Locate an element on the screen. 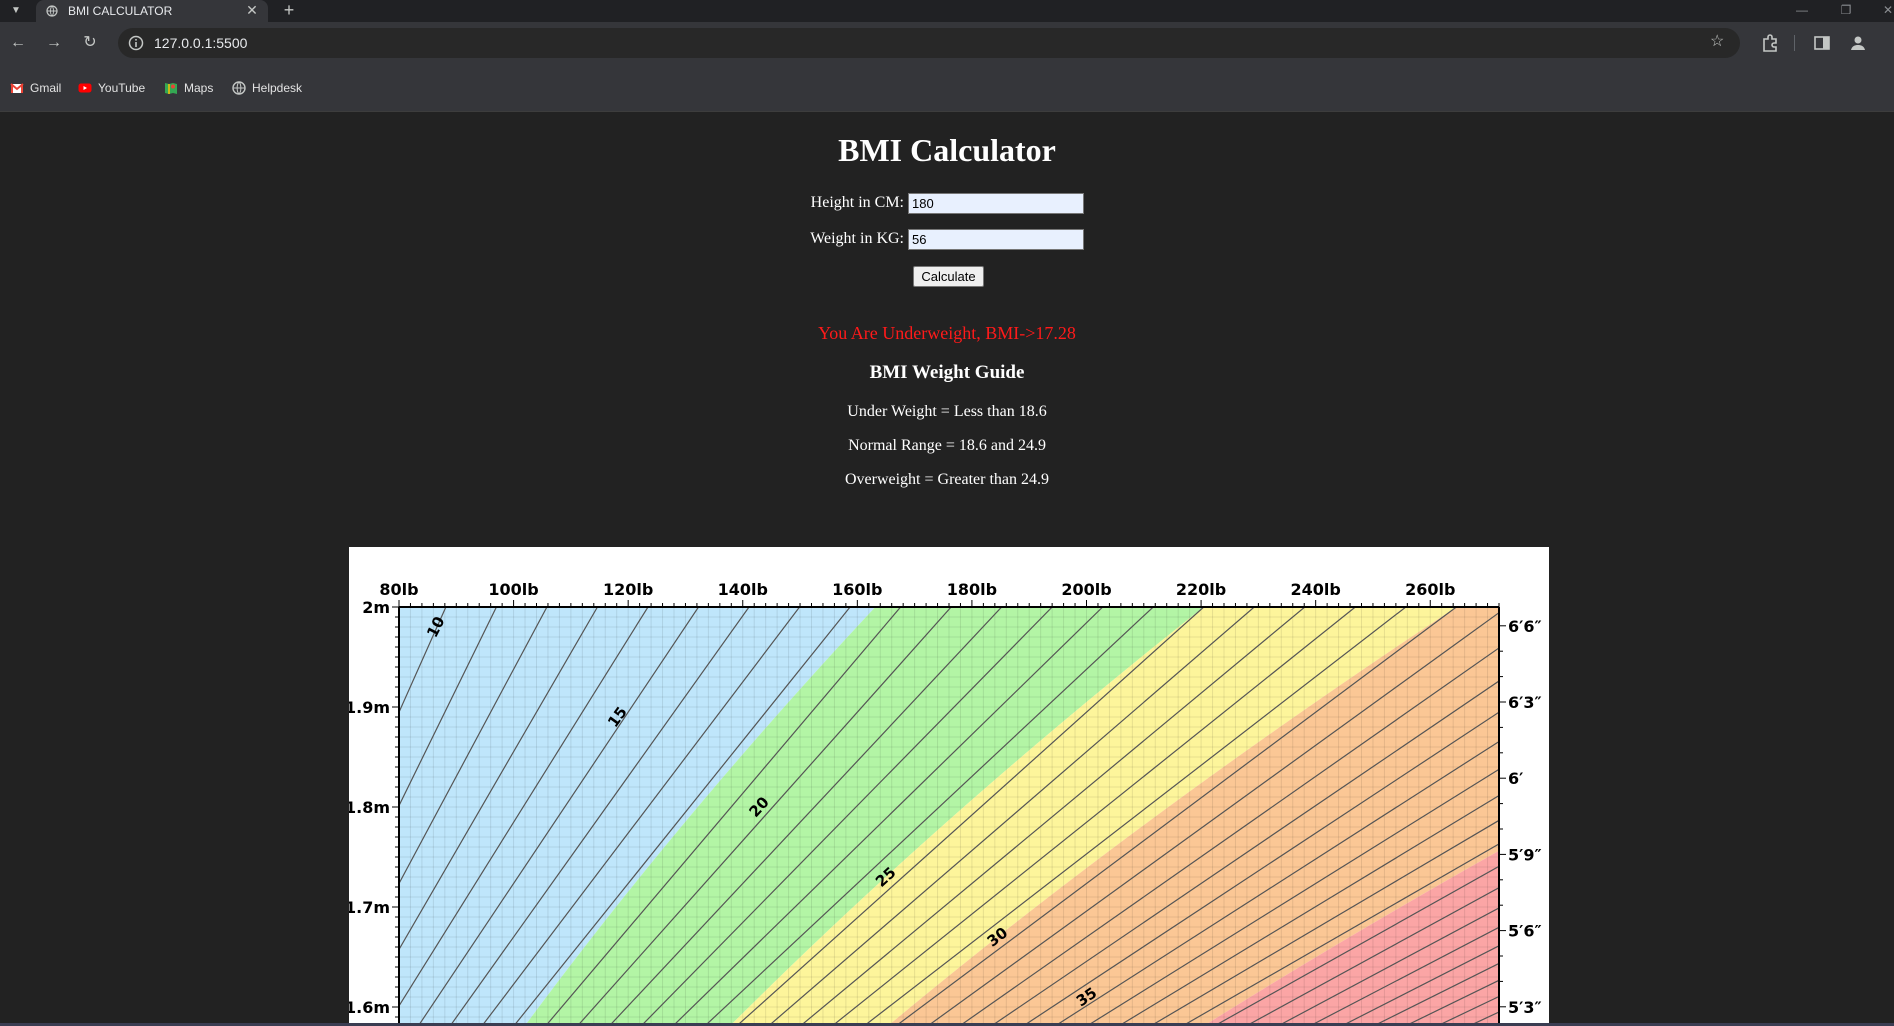 The image size is (1894, 1026). top-axis-tick-label: 100lb is located at coordinates (513, 589).